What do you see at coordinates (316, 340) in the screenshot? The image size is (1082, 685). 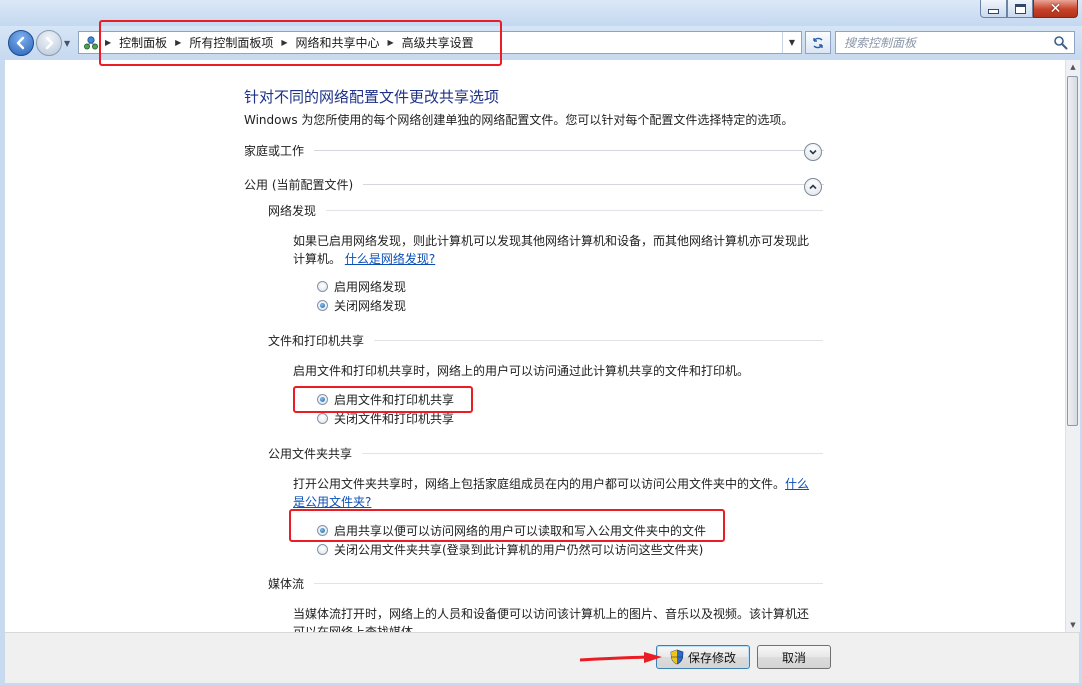 I see `file-printer-sharing-title: 文件和打印机共享` at bounding box center [316, 340].